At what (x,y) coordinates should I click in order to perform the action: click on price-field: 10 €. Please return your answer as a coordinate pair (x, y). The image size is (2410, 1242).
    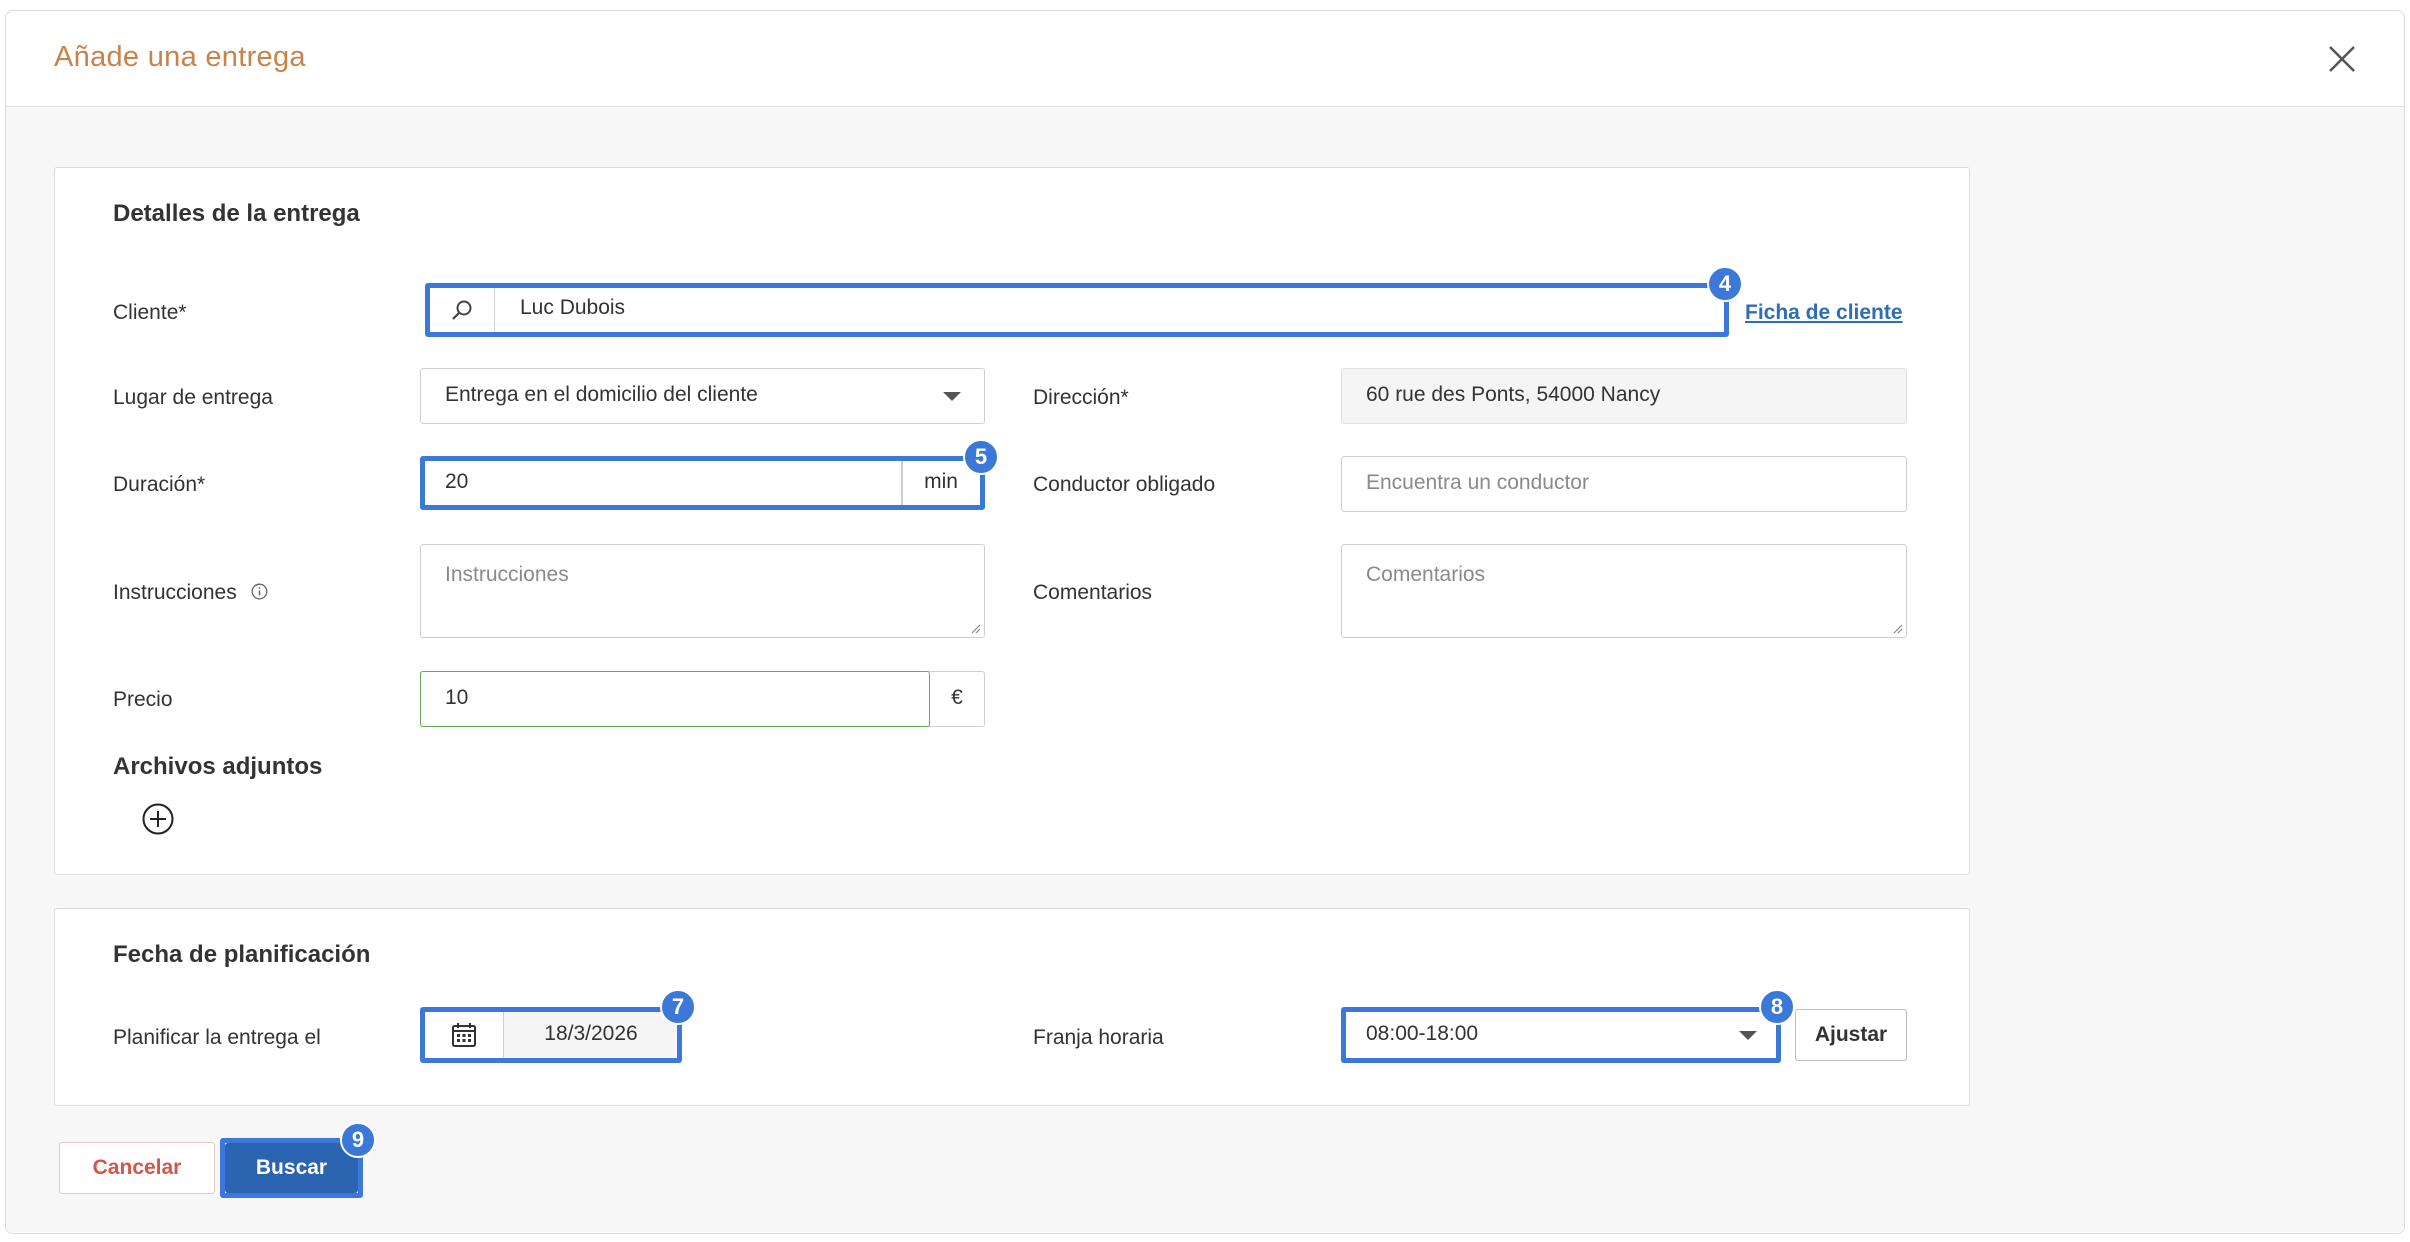
    Looking at the image, I should click on (702, 698).